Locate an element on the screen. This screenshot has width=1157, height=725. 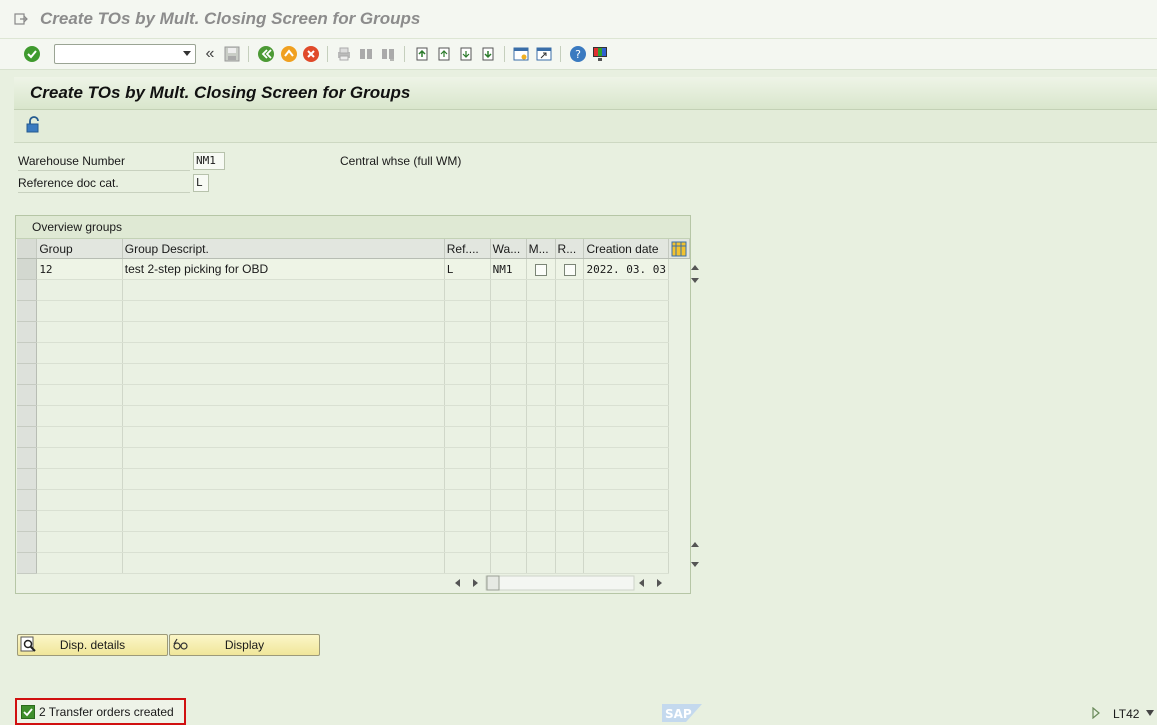
expand-status-icon is located at coordinates (1096, 713).